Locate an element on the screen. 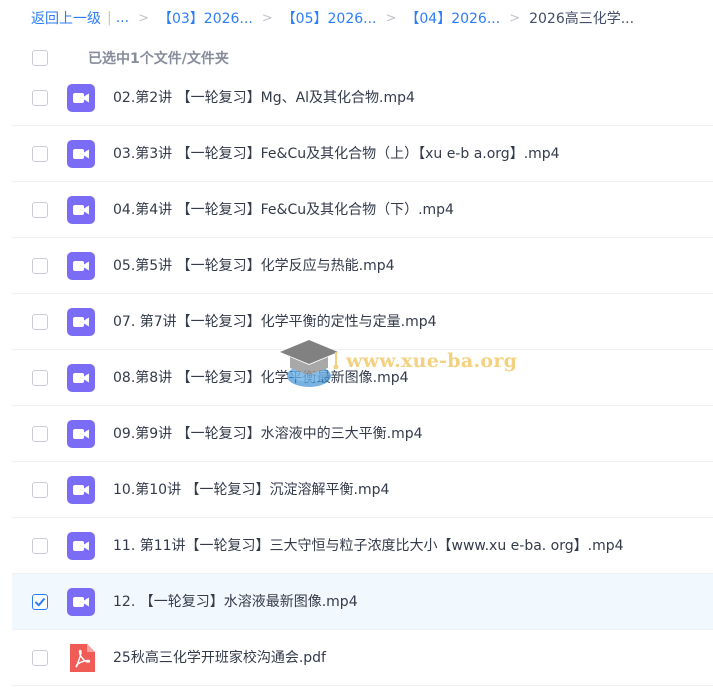  file-name: 10.第10讲 【一轮复习】沉淀溶解平衡.mp4 is located at coordinates (251, 490).